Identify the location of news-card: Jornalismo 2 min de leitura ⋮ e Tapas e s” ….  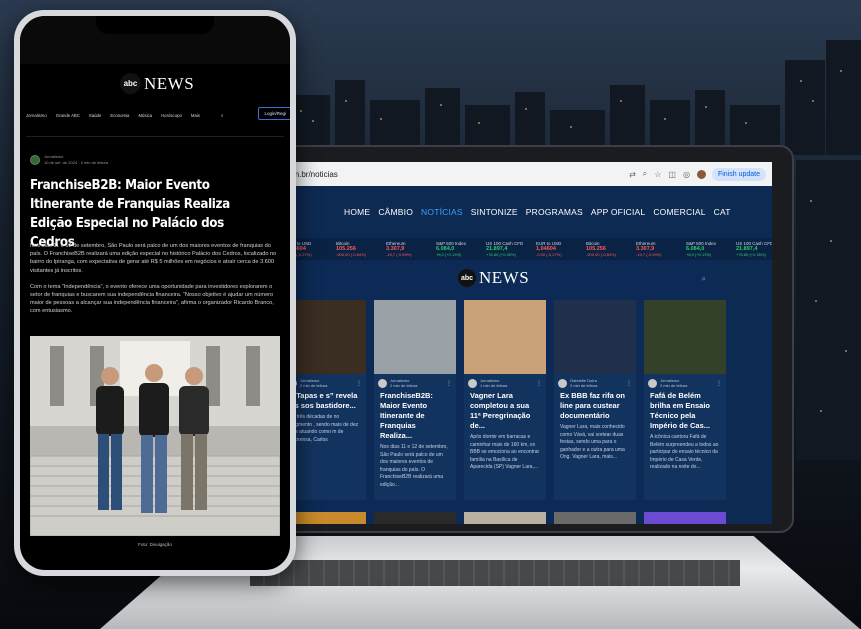
(325, 400).